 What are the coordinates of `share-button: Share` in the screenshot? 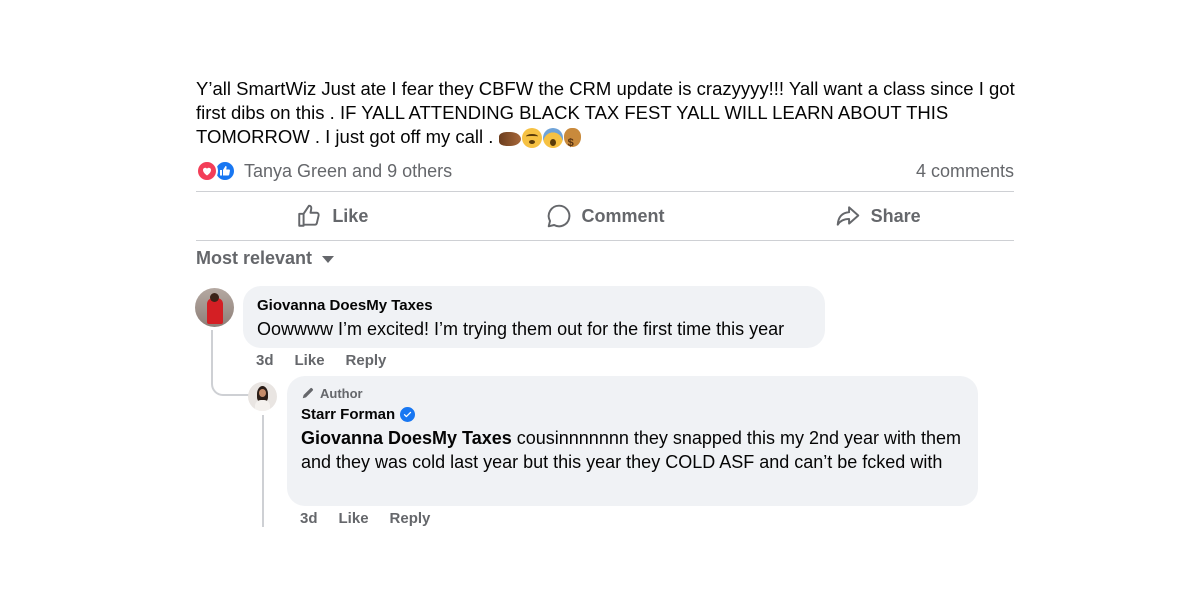 It's located at (877, 216).